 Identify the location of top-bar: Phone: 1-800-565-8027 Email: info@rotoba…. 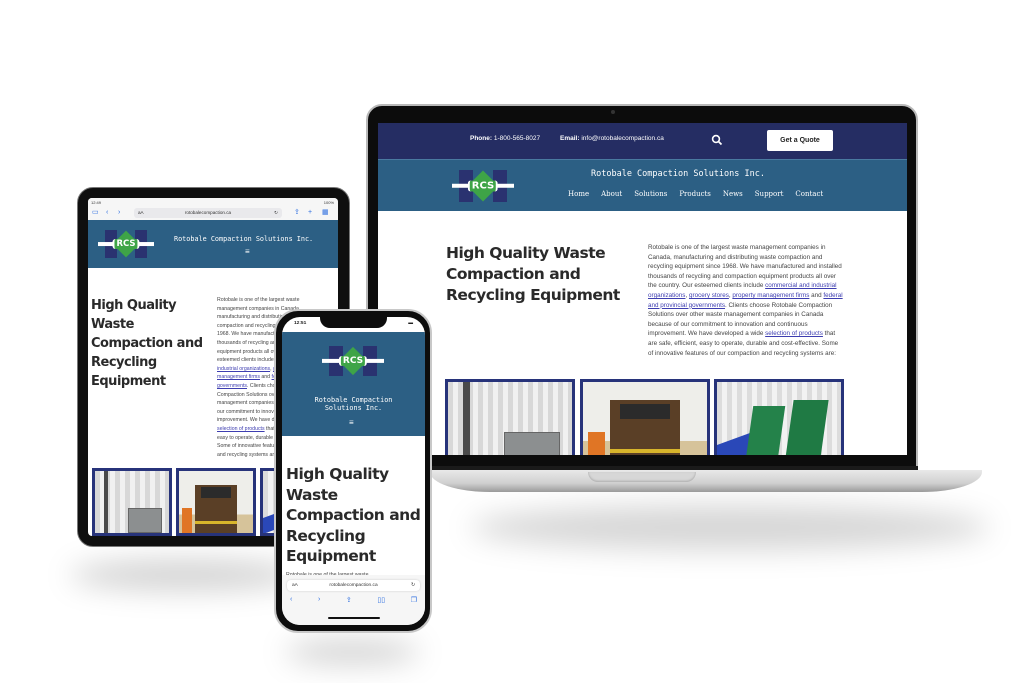
(642, 141).